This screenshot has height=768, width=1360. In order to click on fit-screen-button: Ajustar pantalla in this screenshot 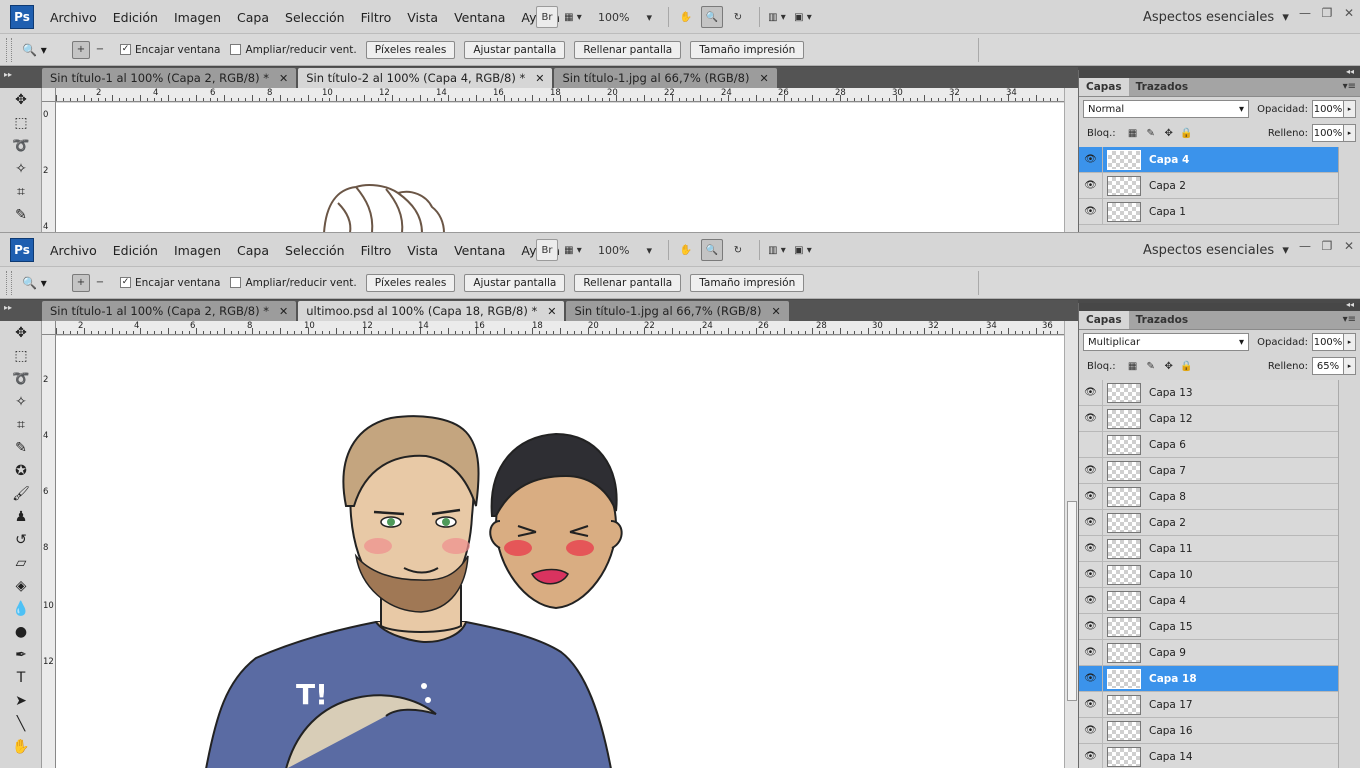, I will do `click(515, 49)`.